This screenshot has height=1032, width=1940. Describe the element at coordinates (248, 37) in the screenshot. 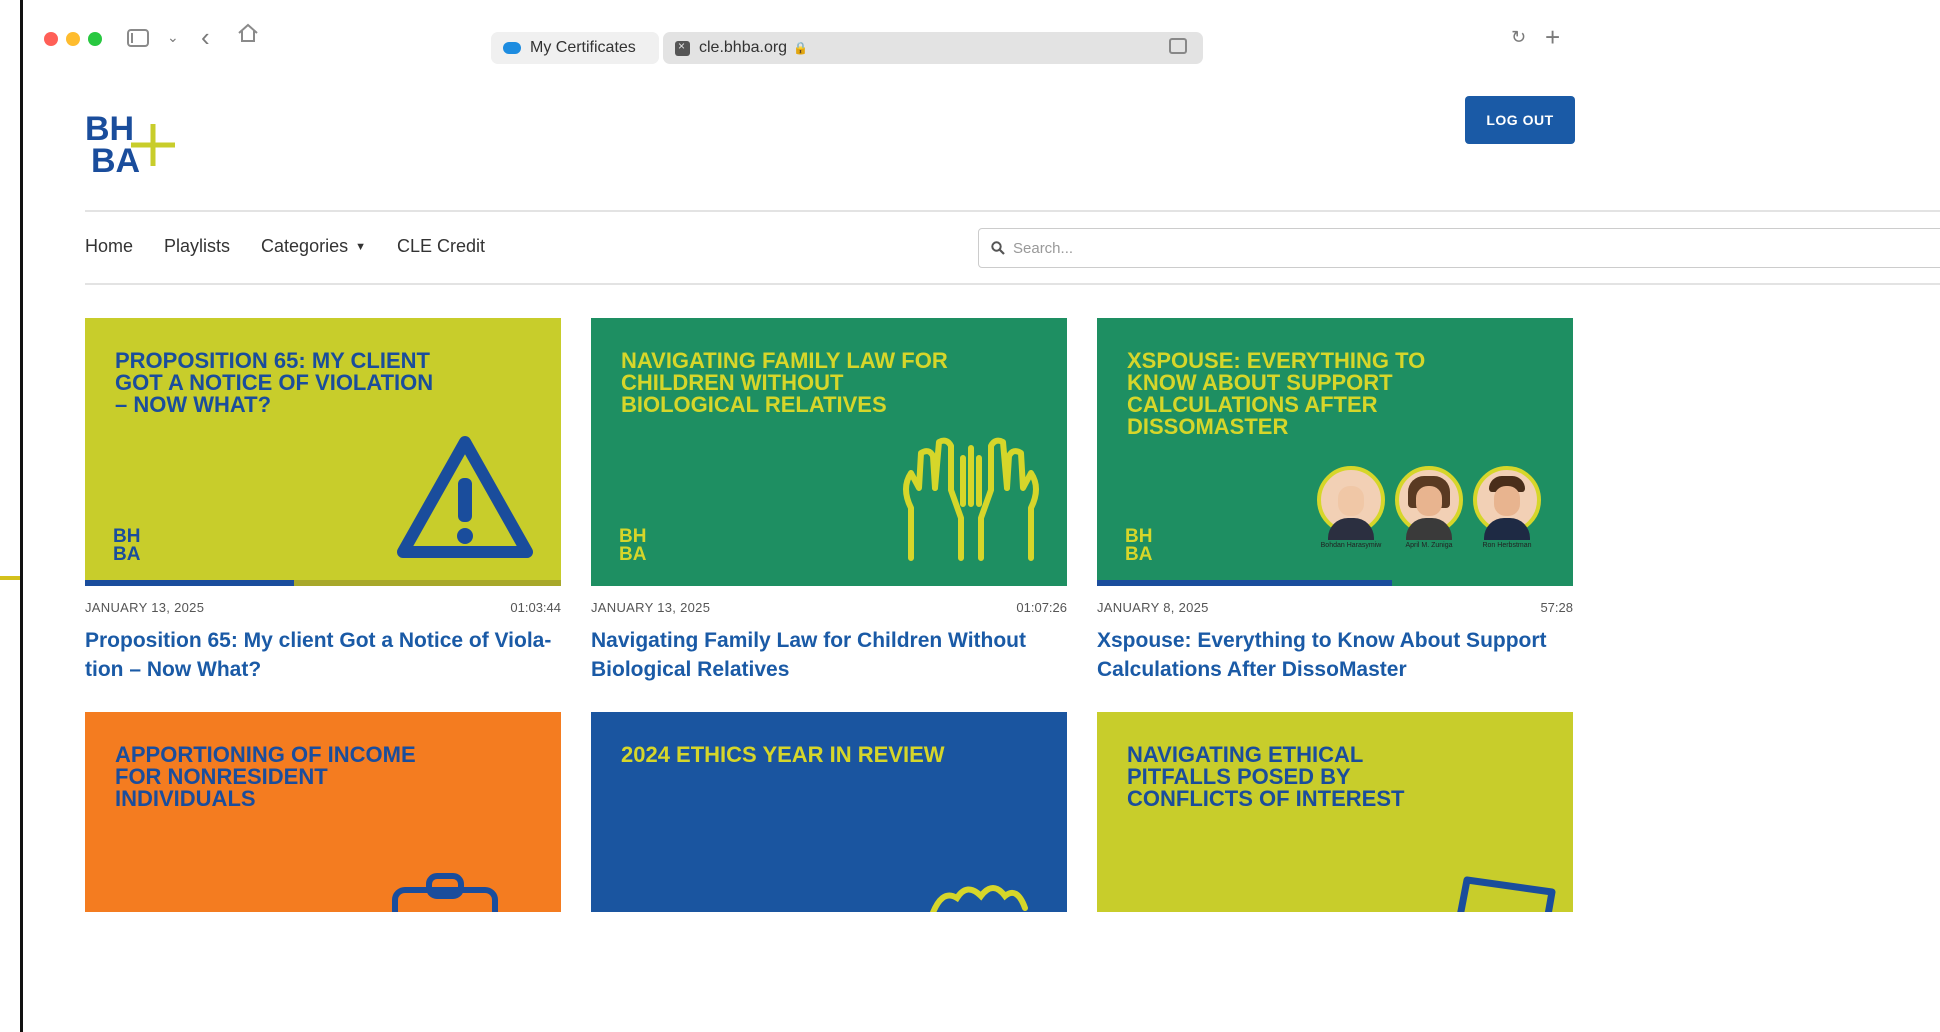

I see `home-icon` at that location.